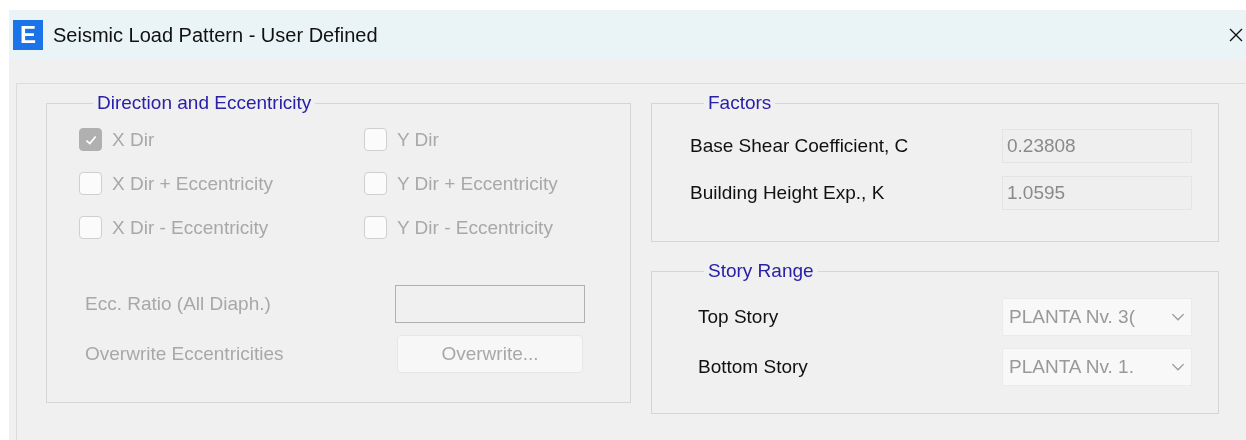  I want to click on field-label: Bottom Story, so click(753, 367).